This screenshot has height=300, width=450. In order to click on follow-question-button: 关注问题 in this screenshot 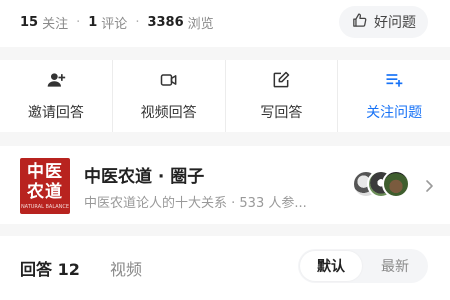, I will do `click(394, 96)`.